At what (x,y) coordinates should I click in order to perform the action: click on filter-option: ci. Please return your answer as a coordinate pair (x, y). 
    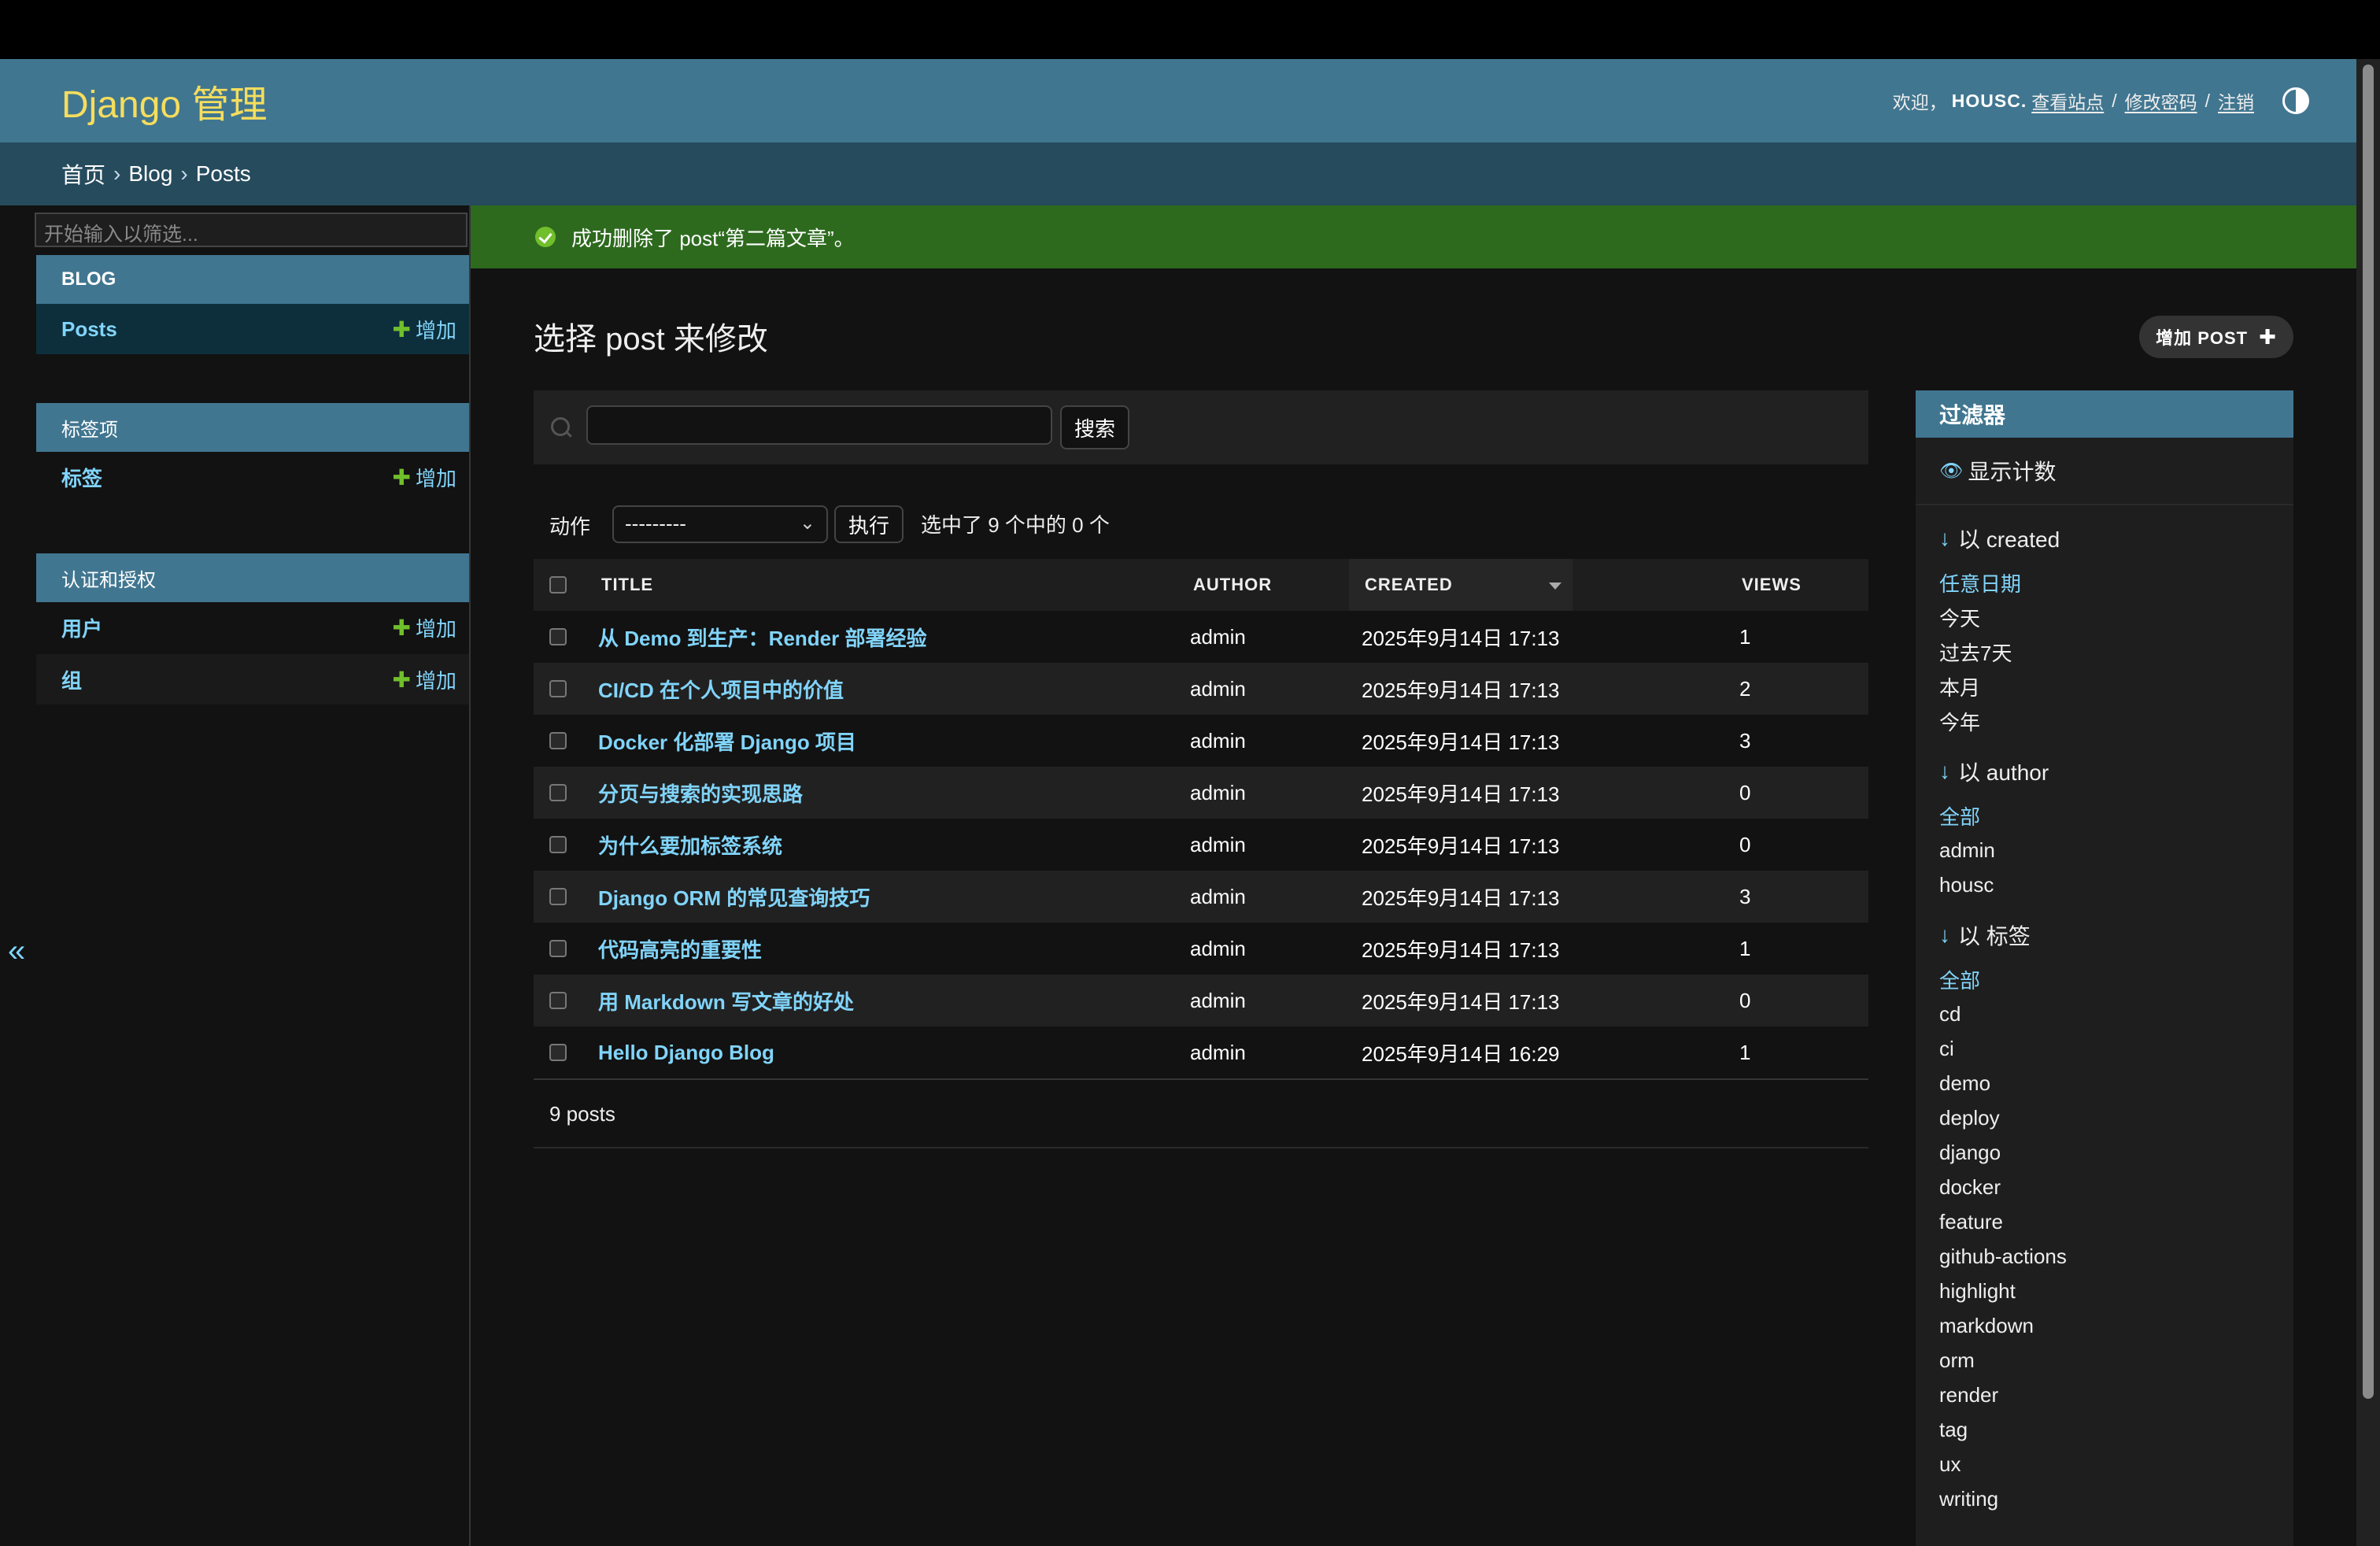
    Looking at the image, I should click on (2104, 1048).